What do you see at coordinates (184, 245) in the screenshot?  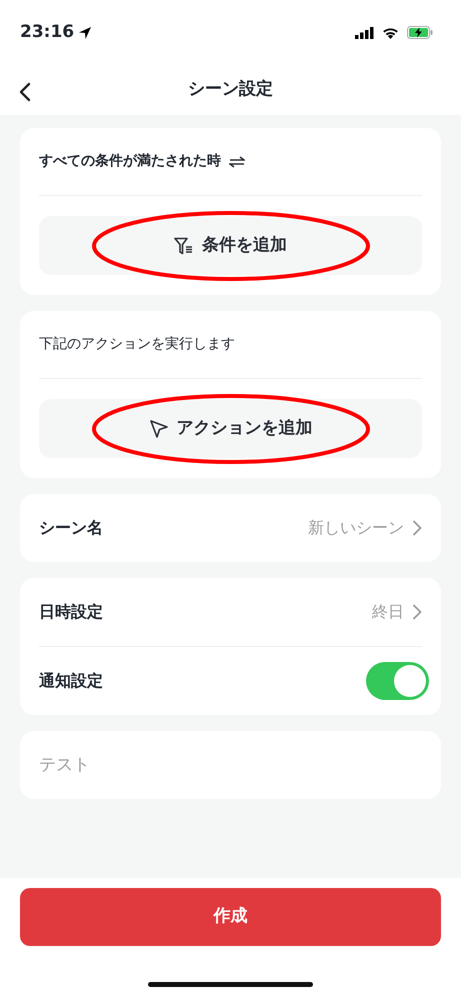 I see `filter-icon` at bounding box center [184, 245].